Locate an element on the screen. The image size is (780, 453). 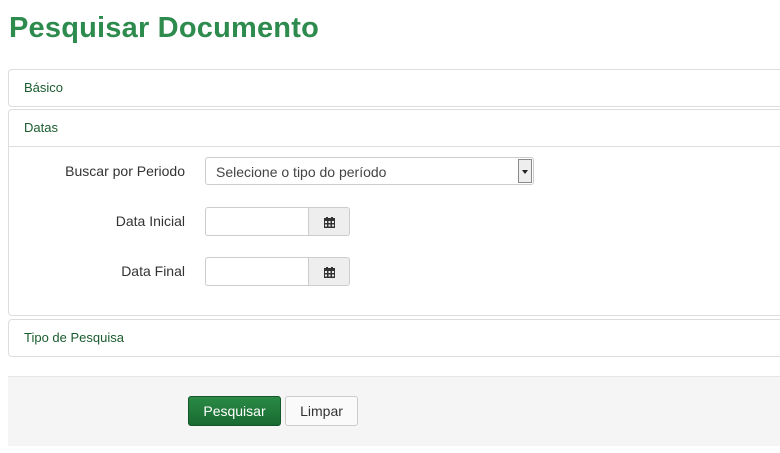
start-date-calendar-button is located at coordinates (329, 221).